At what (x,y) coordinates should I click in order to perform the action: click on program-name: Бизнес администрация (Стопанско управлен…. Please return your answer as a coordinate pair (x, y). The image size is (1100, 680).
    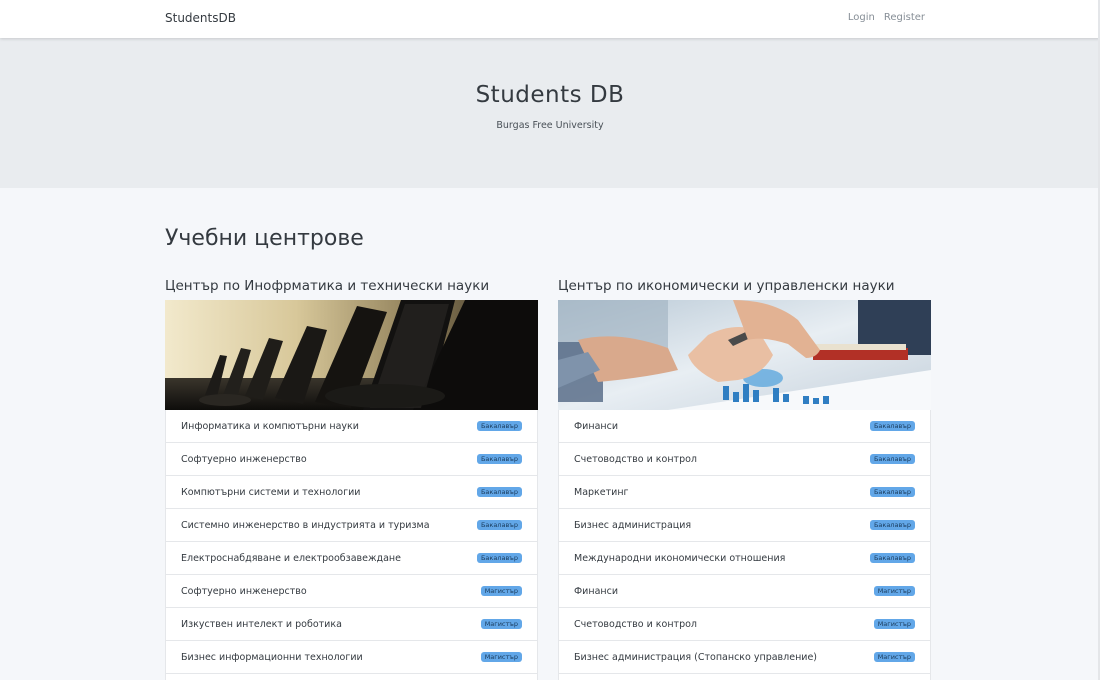
    Looking at the image, I should click on (696, 657).